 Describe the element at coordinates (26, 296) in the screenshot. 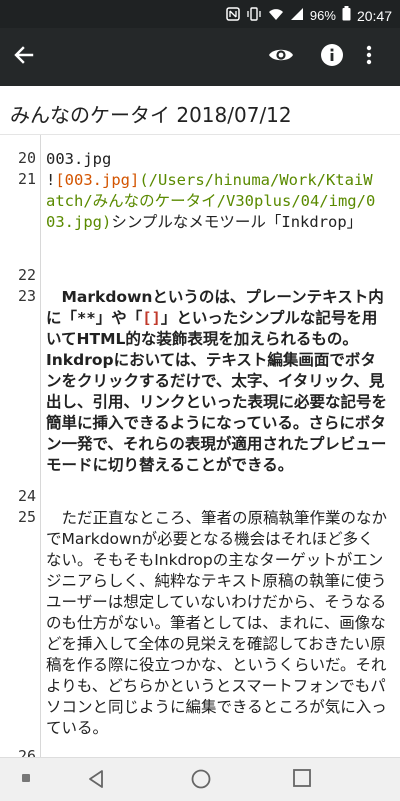

I see `line-number: 23` at that location.